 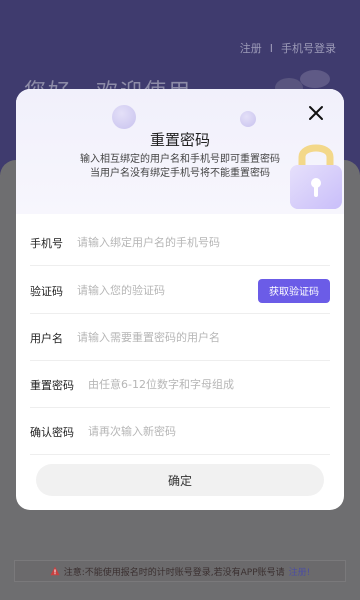 I want to click on confirm-password-label: 确认密码, so click(x=52, y=432).